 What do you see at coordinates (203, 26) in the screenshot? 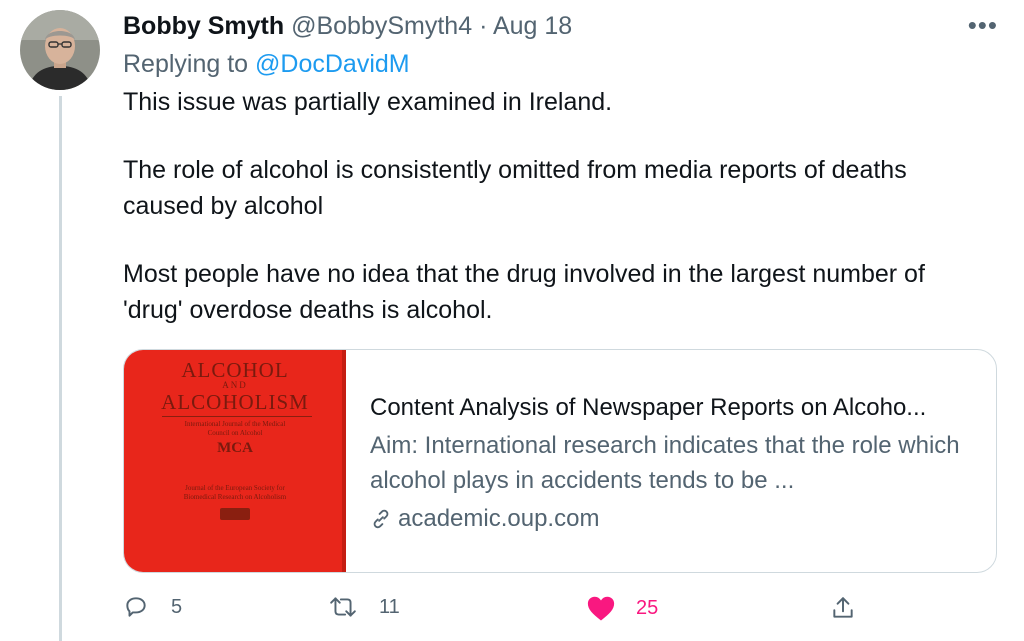
I see `author-name: Bobby Smyth` at bounding box center [203, 26].